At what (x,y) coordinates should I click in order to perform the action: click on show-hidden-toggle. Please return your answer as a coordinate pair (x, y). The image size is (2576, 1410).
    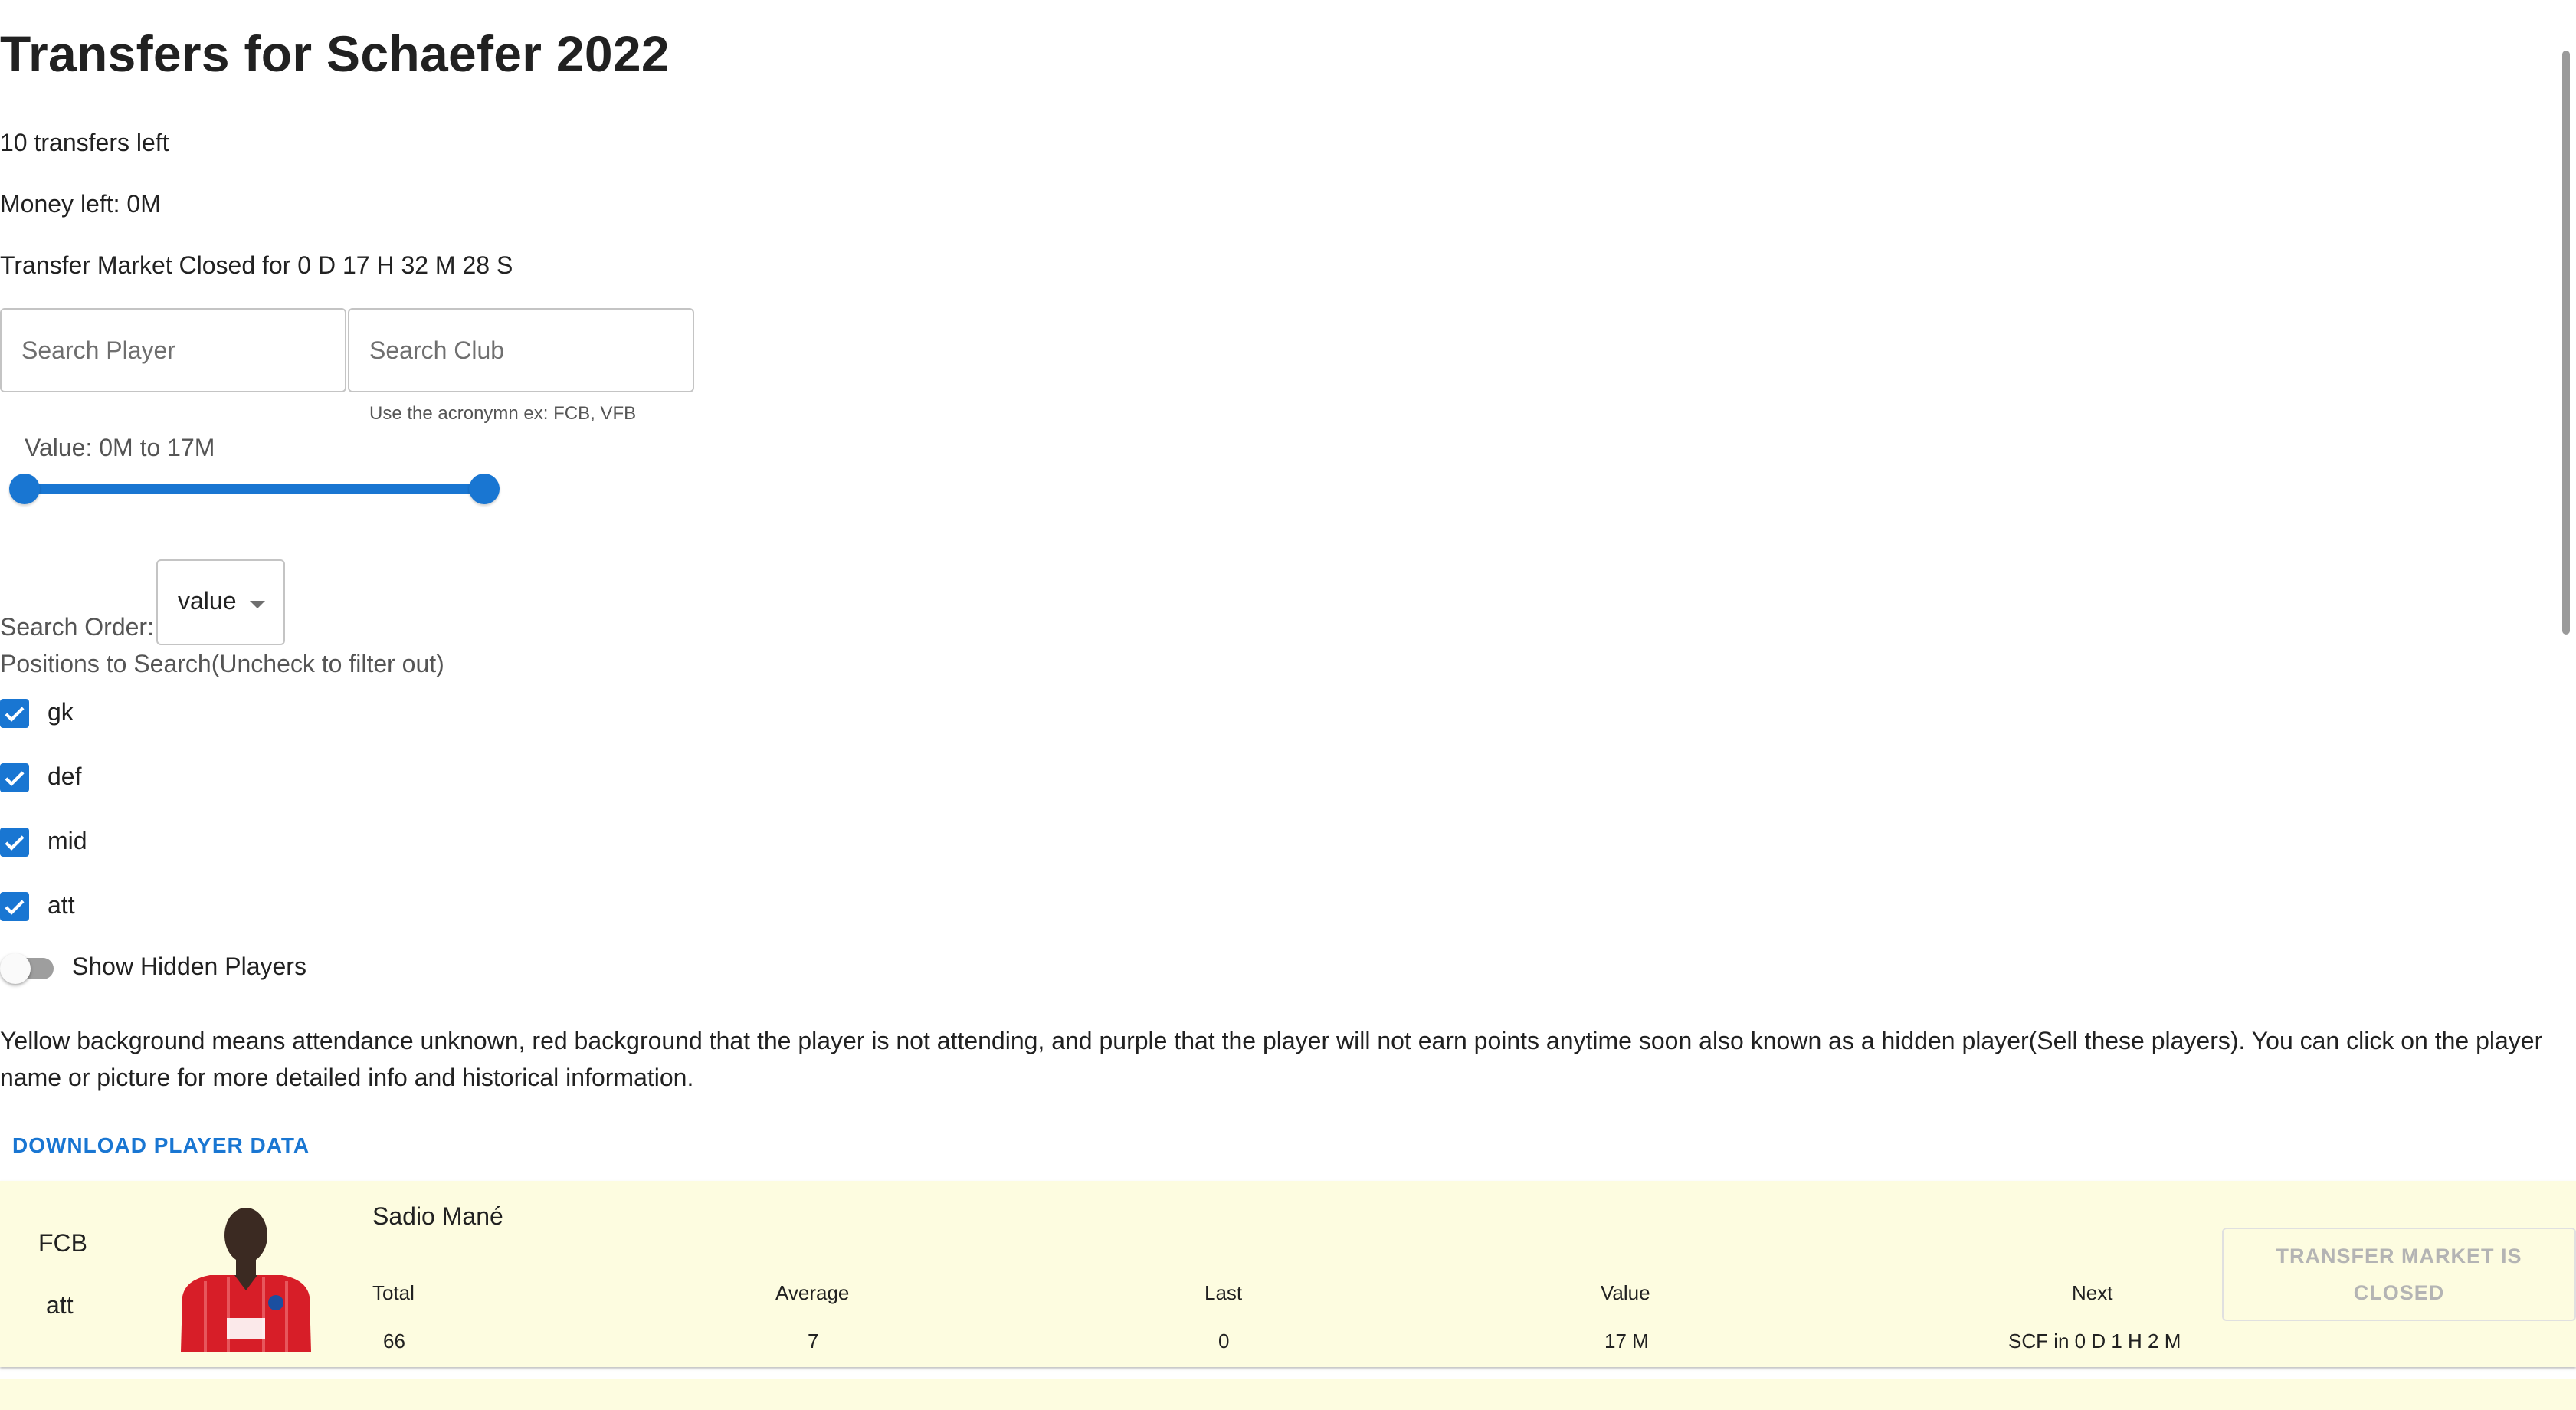
    Looking at the image, I should click on (16, 969).